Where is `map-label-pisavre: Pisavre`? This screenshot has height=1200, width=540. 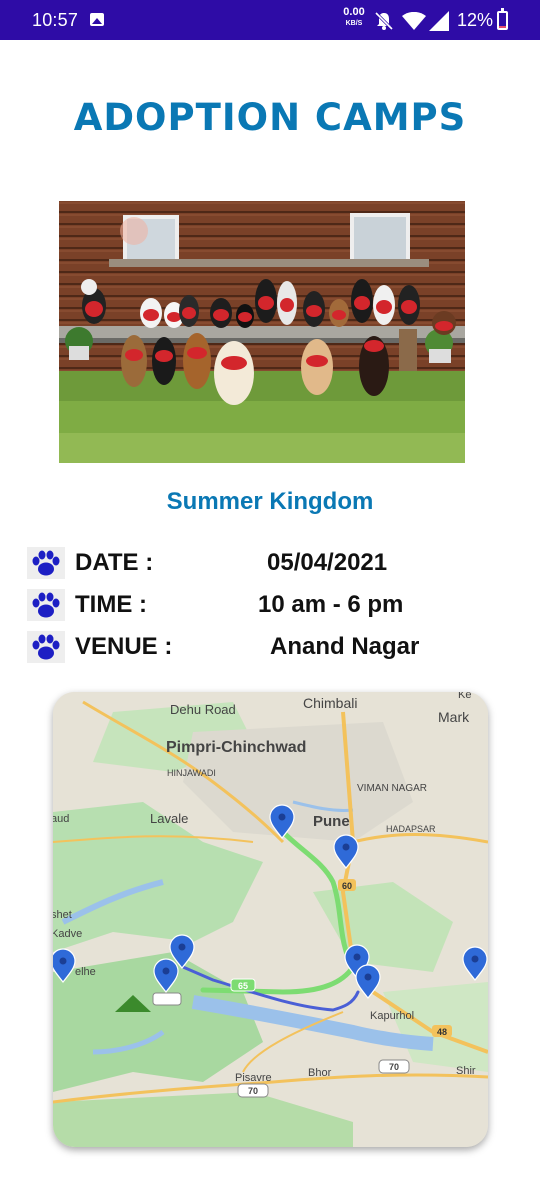
map-label-pisavre: Pisavre is located at coordinates (253, 1078).